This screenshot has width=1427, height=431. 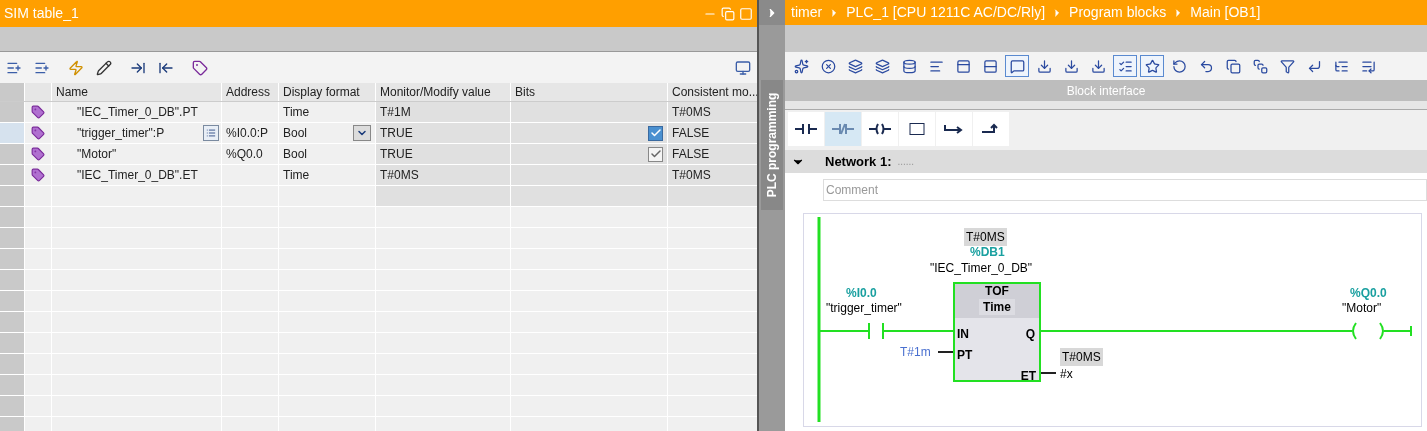 What do you see at coordinates (136, 92) in the screenshot?
I see `column-header: Name` at bounding box center [136, 92].